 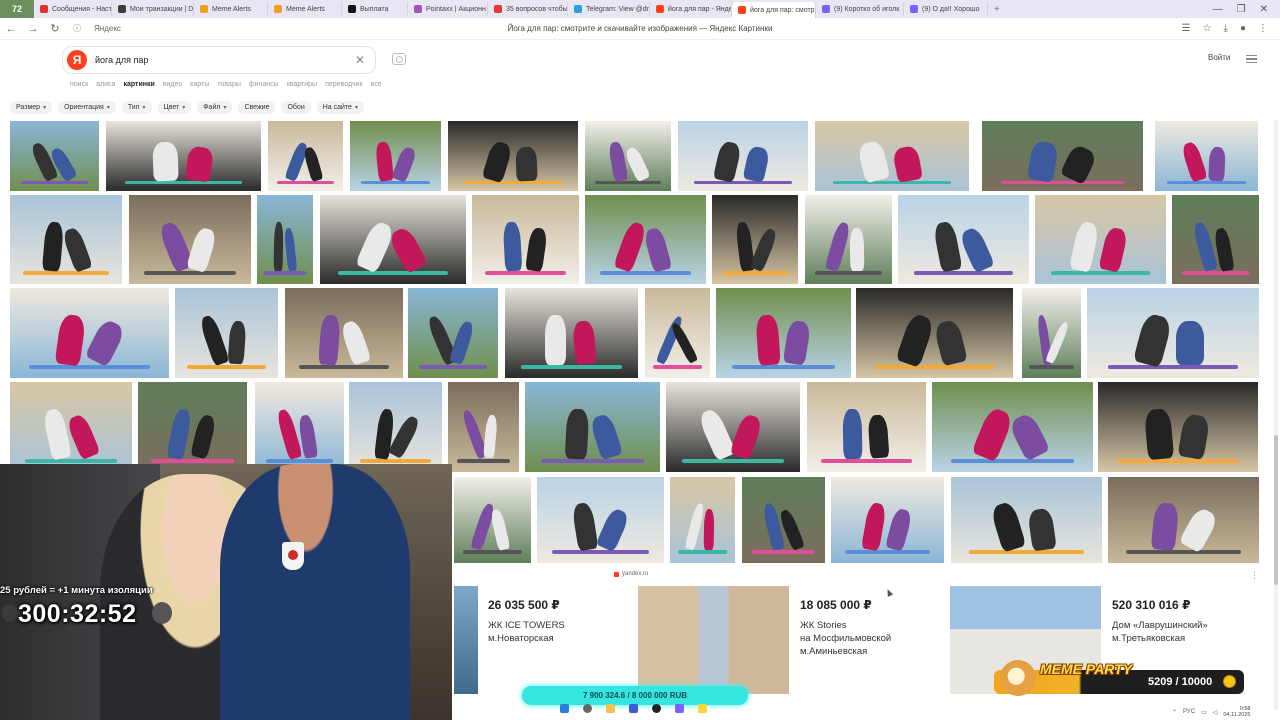 What do you see at coordinates (1276, 415) in the screenshot?
I see `scrollbar` at bounding box center [1276, 415].